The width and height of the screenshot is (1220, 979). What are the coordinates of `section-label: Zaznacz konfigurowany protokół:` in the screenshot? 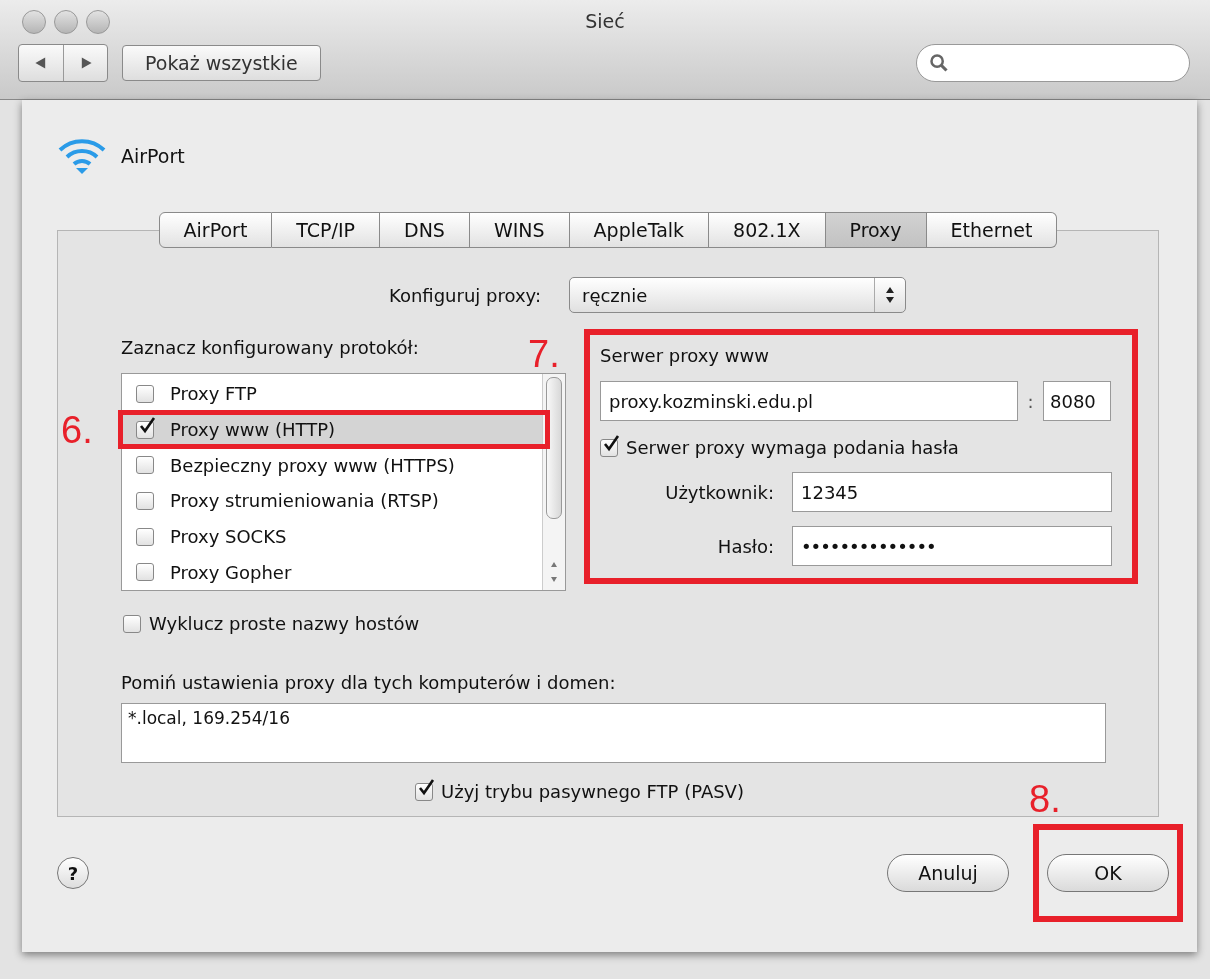 It's located at (270, 348).